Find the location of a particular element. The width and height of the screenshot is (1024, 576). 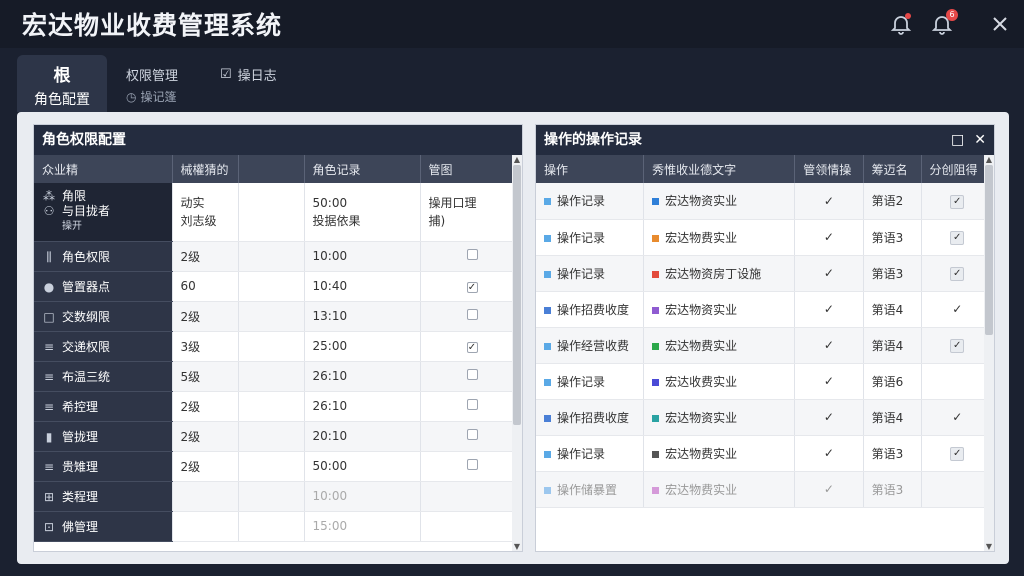

status-check-cell: ✓ is located at coordinates (829, 489).